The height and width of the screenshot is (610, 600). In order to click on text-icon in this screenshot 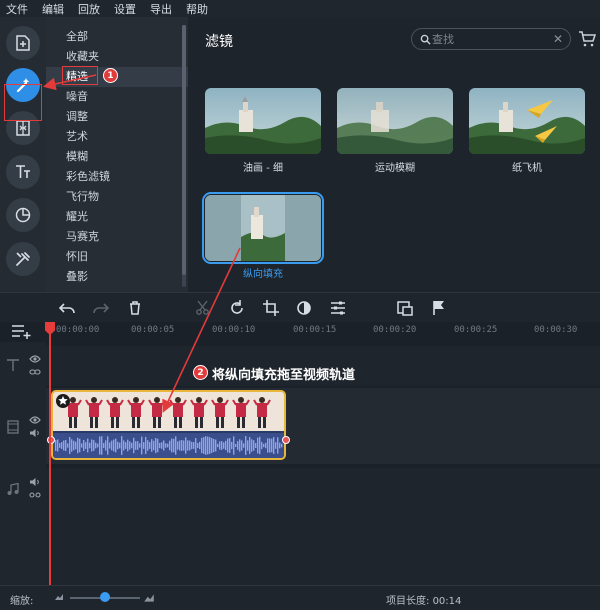, I will do `click(23, 171)`.